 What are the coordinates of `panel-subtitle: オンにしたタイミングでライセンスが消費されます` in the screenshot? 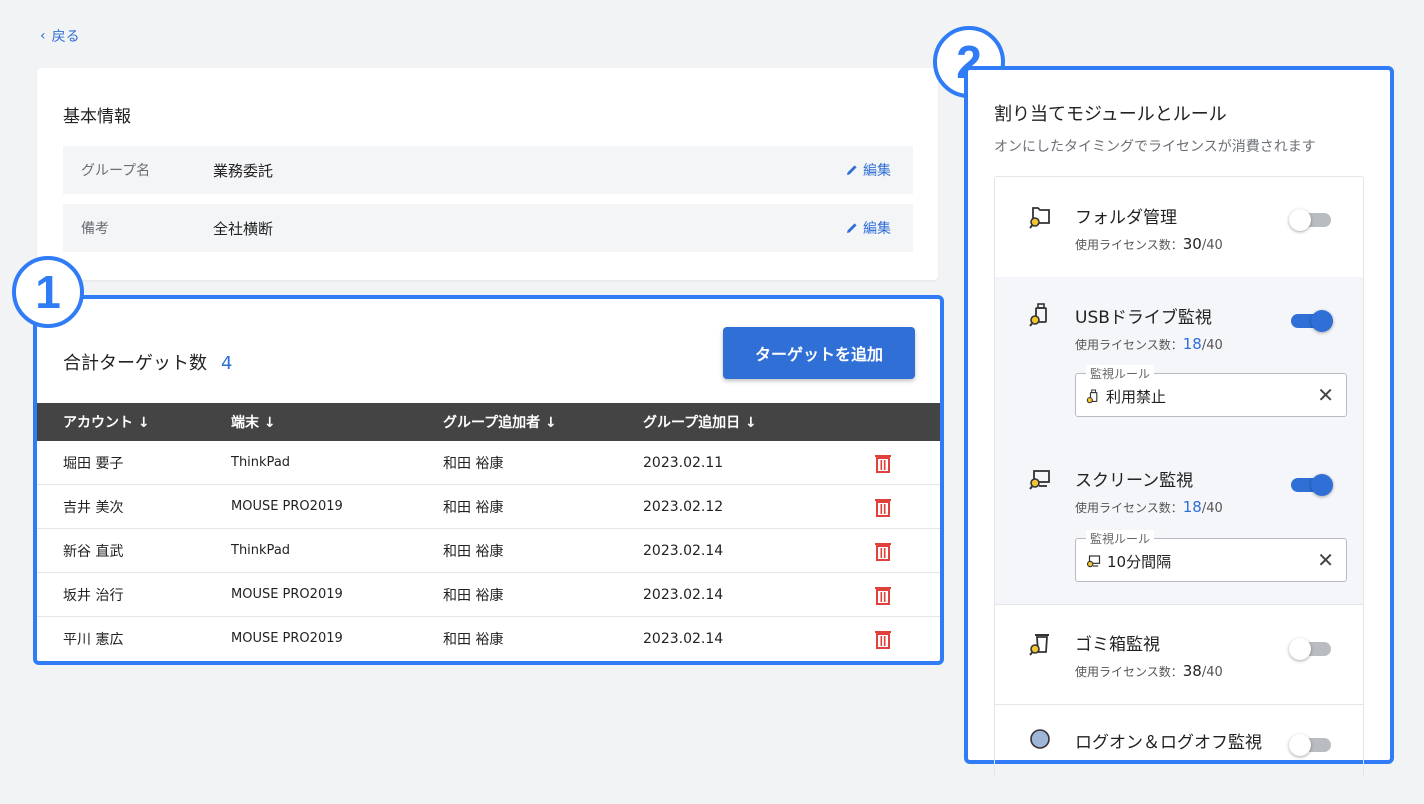 It's located at (1155, 147).